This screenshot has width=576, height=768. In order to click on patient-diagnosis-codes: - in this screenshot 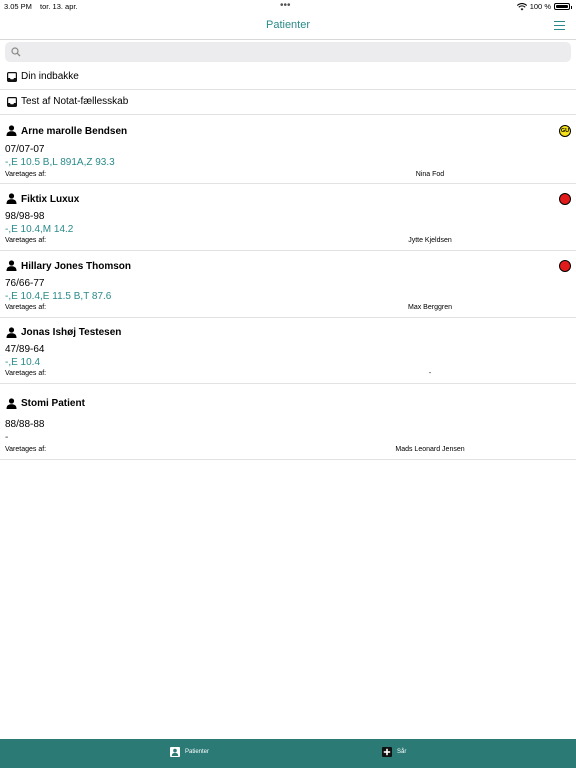, I will do `click(7, 437)`.